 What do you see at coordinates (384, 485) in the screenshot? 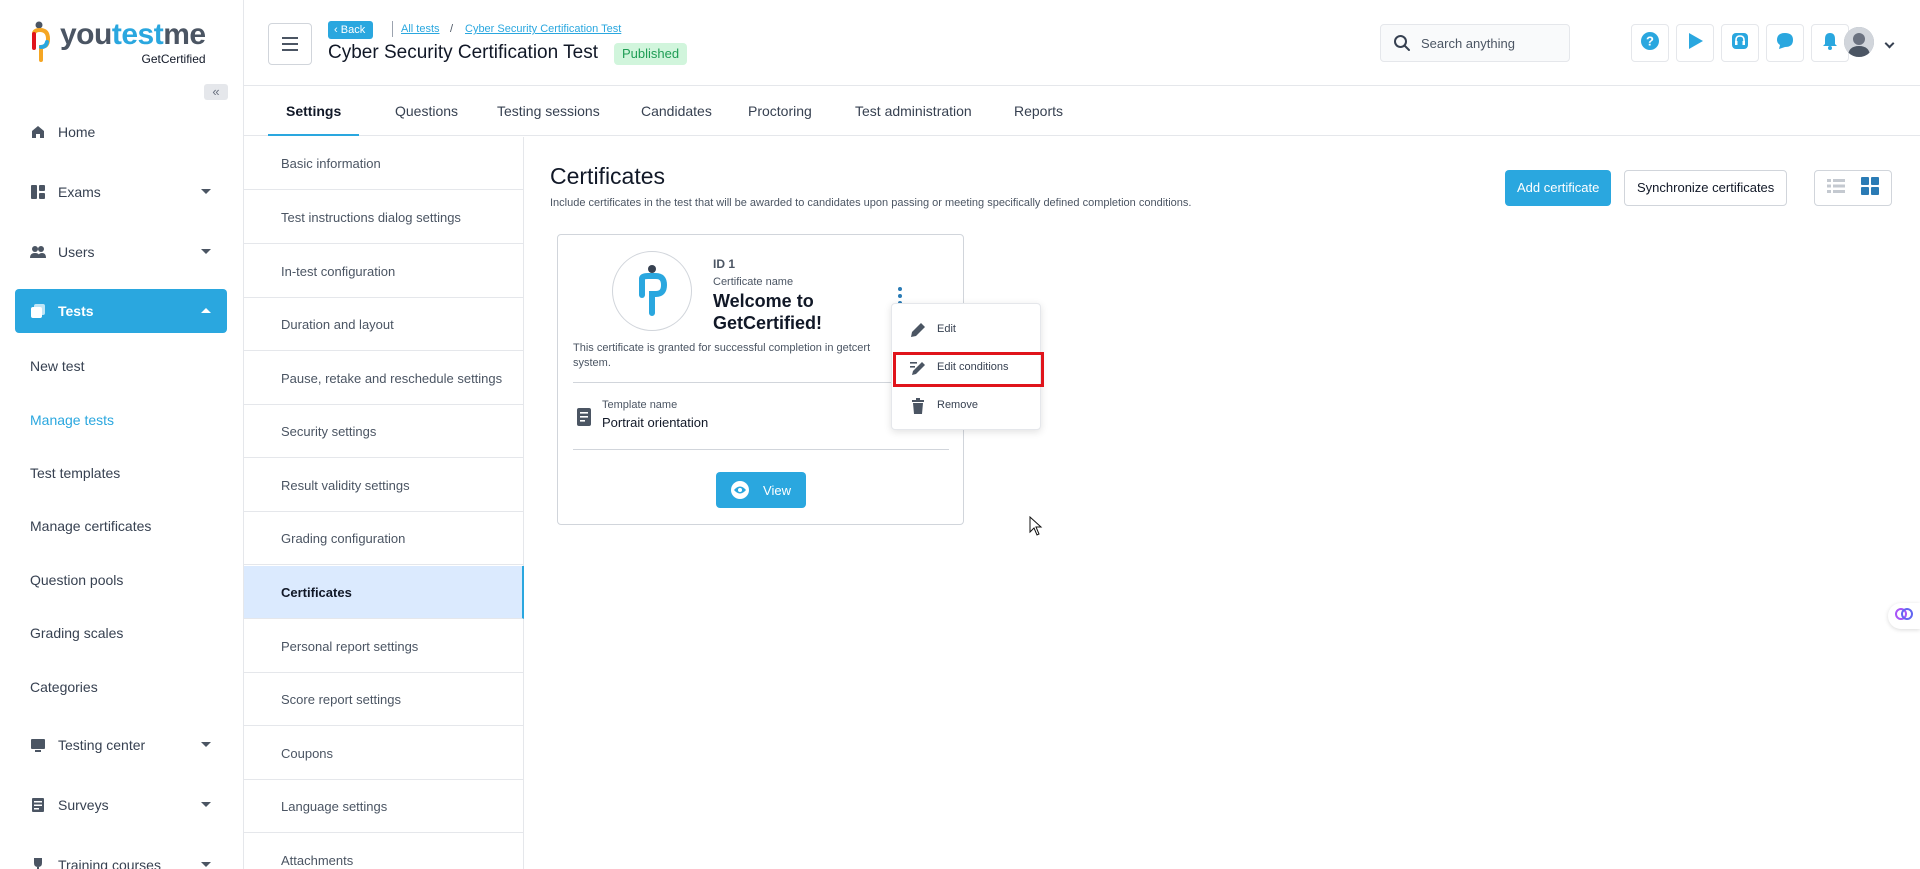
I see `settings-item-result-validity: Result validity settings` at bounding box center [384, 485].